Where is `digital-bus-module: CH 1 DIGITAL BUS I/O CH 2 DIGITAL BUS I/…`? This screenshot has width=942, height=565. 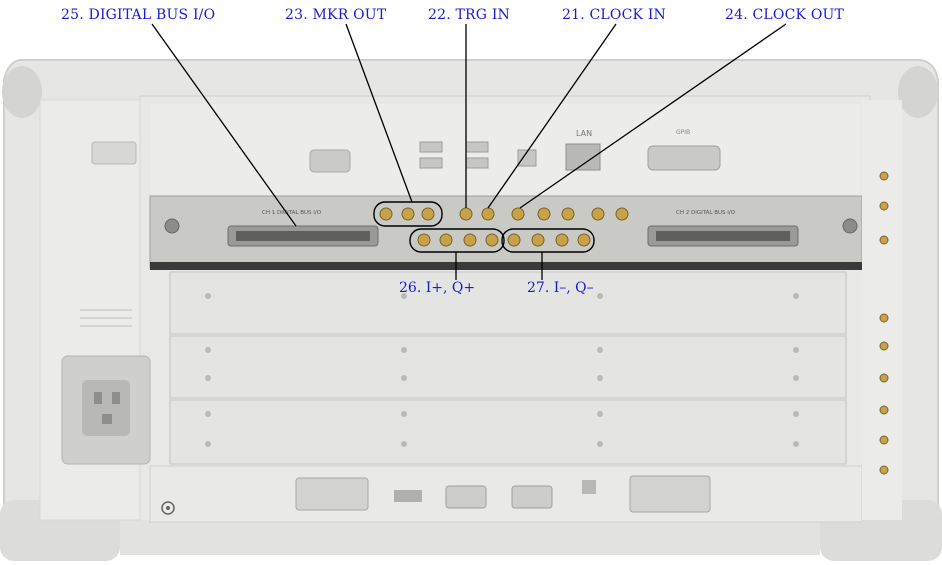
digital-bus-module: CH 1 DIGITAL BUS I/O CH 2 DIGITAL BUS I/… is located at coordinates (506, 232).